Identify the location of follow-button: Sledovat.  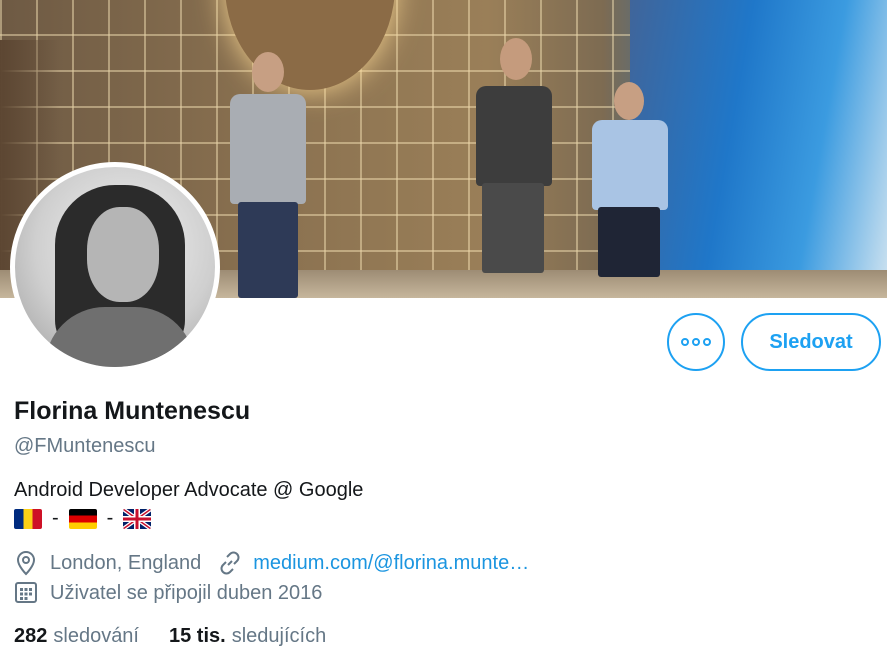
(811, 342).